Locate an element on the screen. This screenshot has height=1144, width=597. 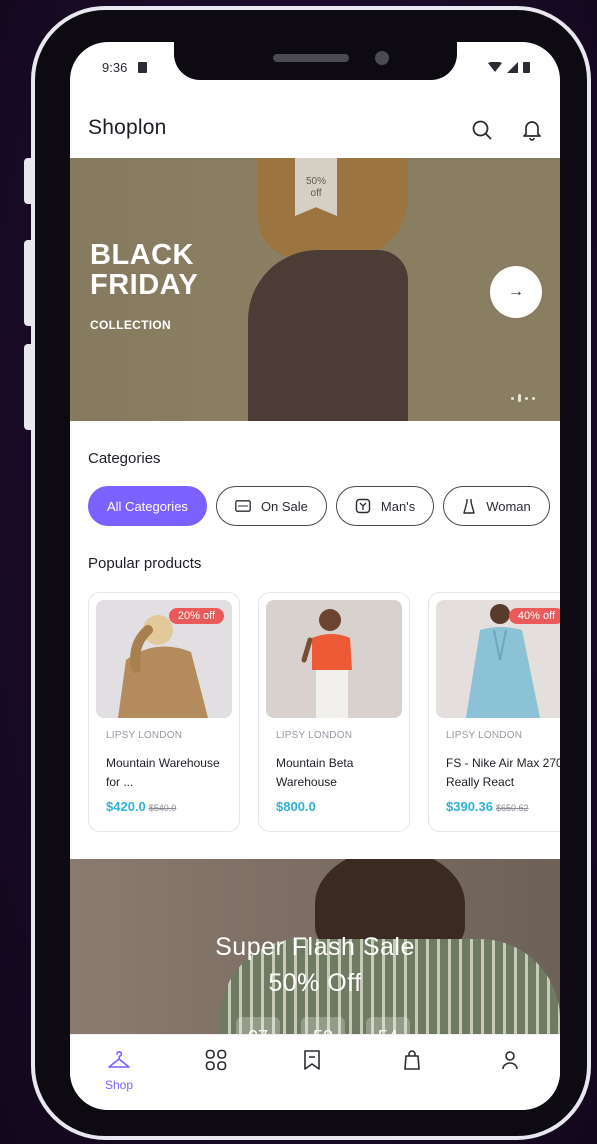
chip-label: Man's is located at coordinates (398, 506).